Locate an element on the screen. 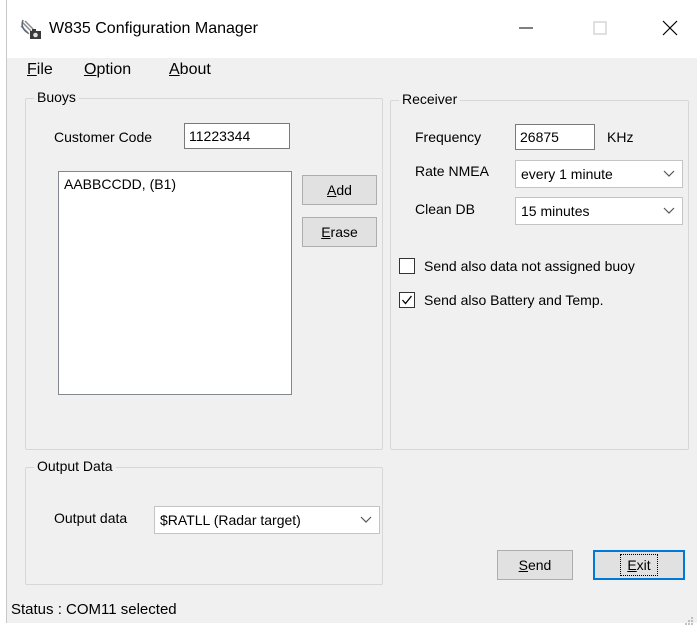 The image size is (697, 635). send-unassigned-checkbox: Send also data not assigned buoy is located at coordinates (517, 266).